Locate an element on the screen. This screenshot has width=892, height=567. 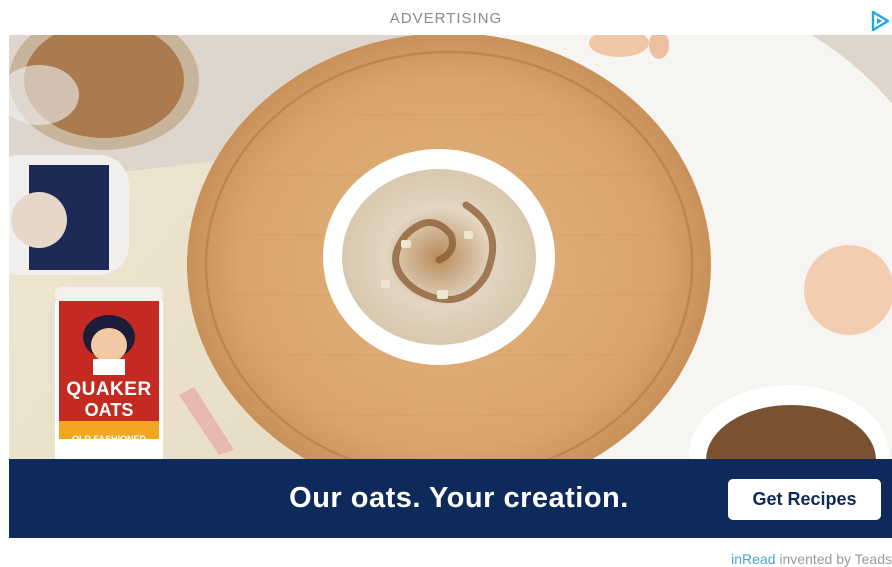
get-recipes-button: Get Recipes is located at coordinates (804, 499).